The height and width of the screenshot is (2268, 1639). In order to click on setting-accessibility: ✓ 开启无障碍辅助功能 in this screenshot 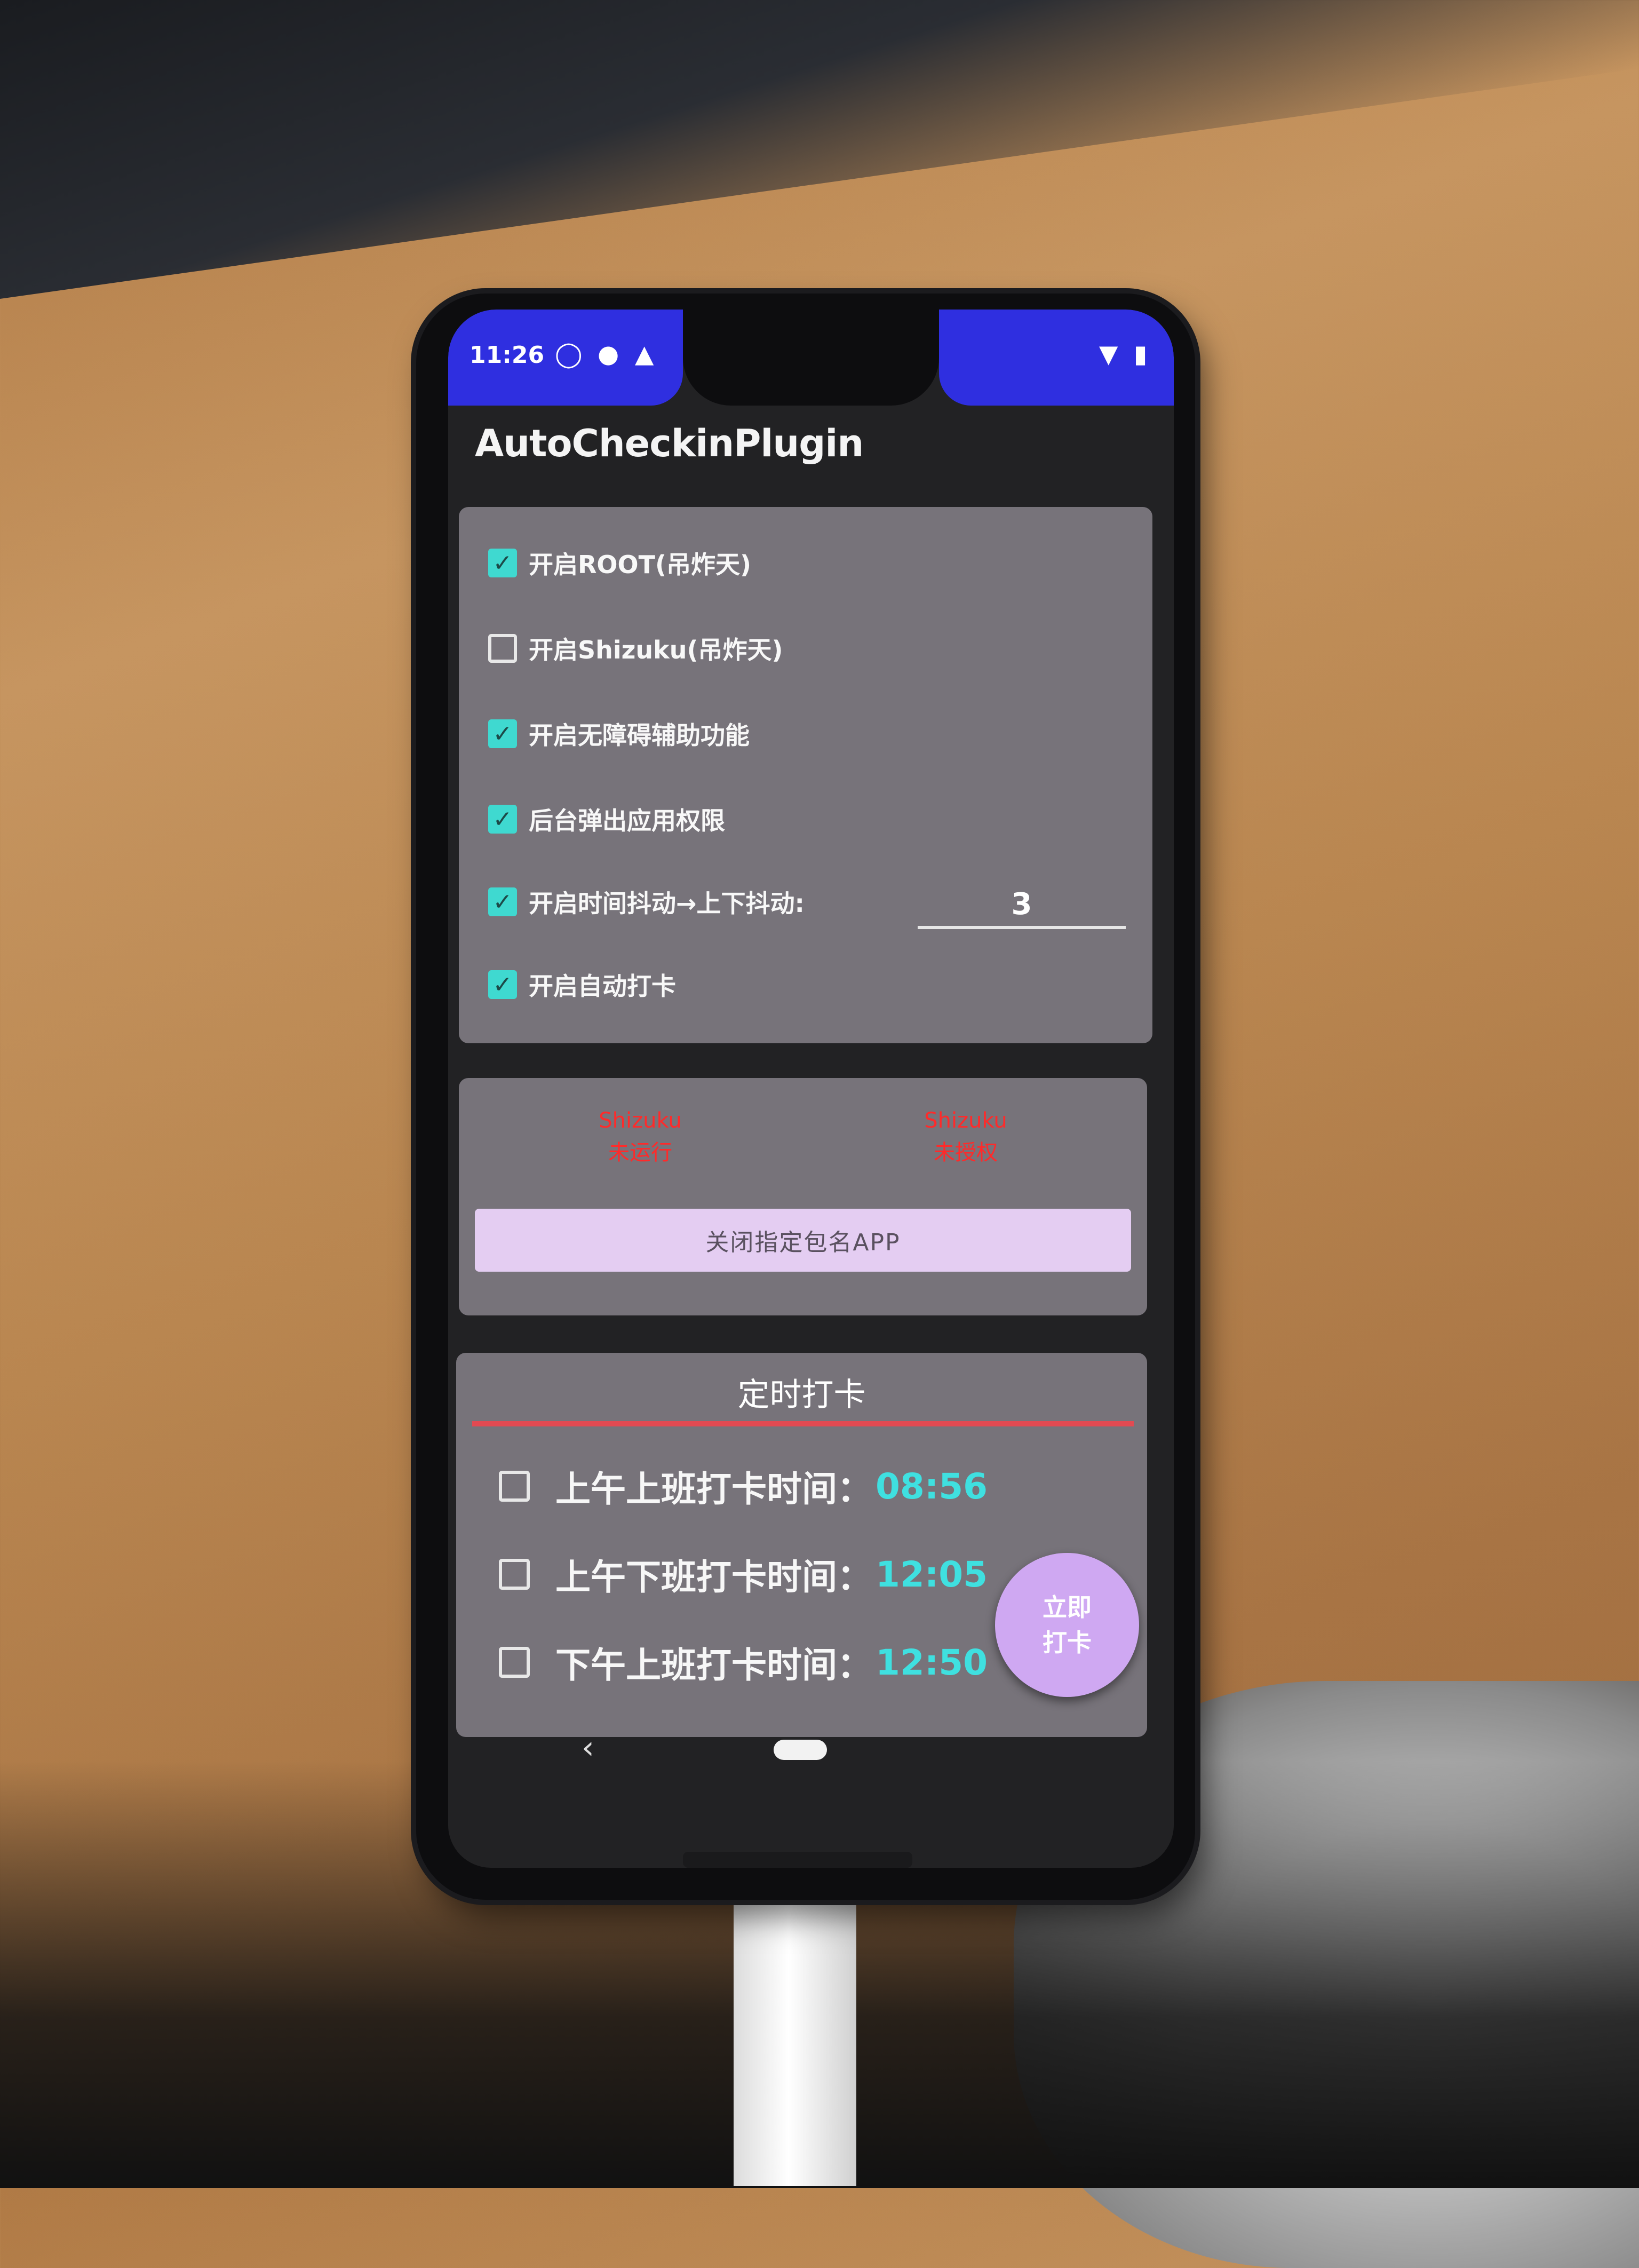, I will do `click(619, 733)`.